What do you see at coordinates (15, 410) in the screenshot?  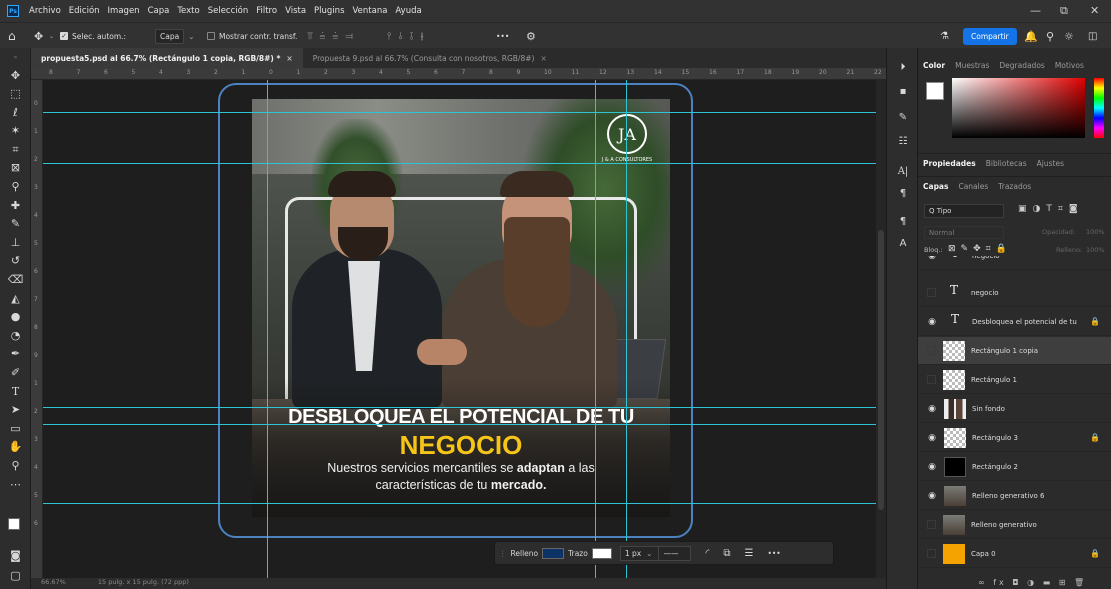 I see `path-selection-tool-icon: ➤` at bounding box center [15, 410].